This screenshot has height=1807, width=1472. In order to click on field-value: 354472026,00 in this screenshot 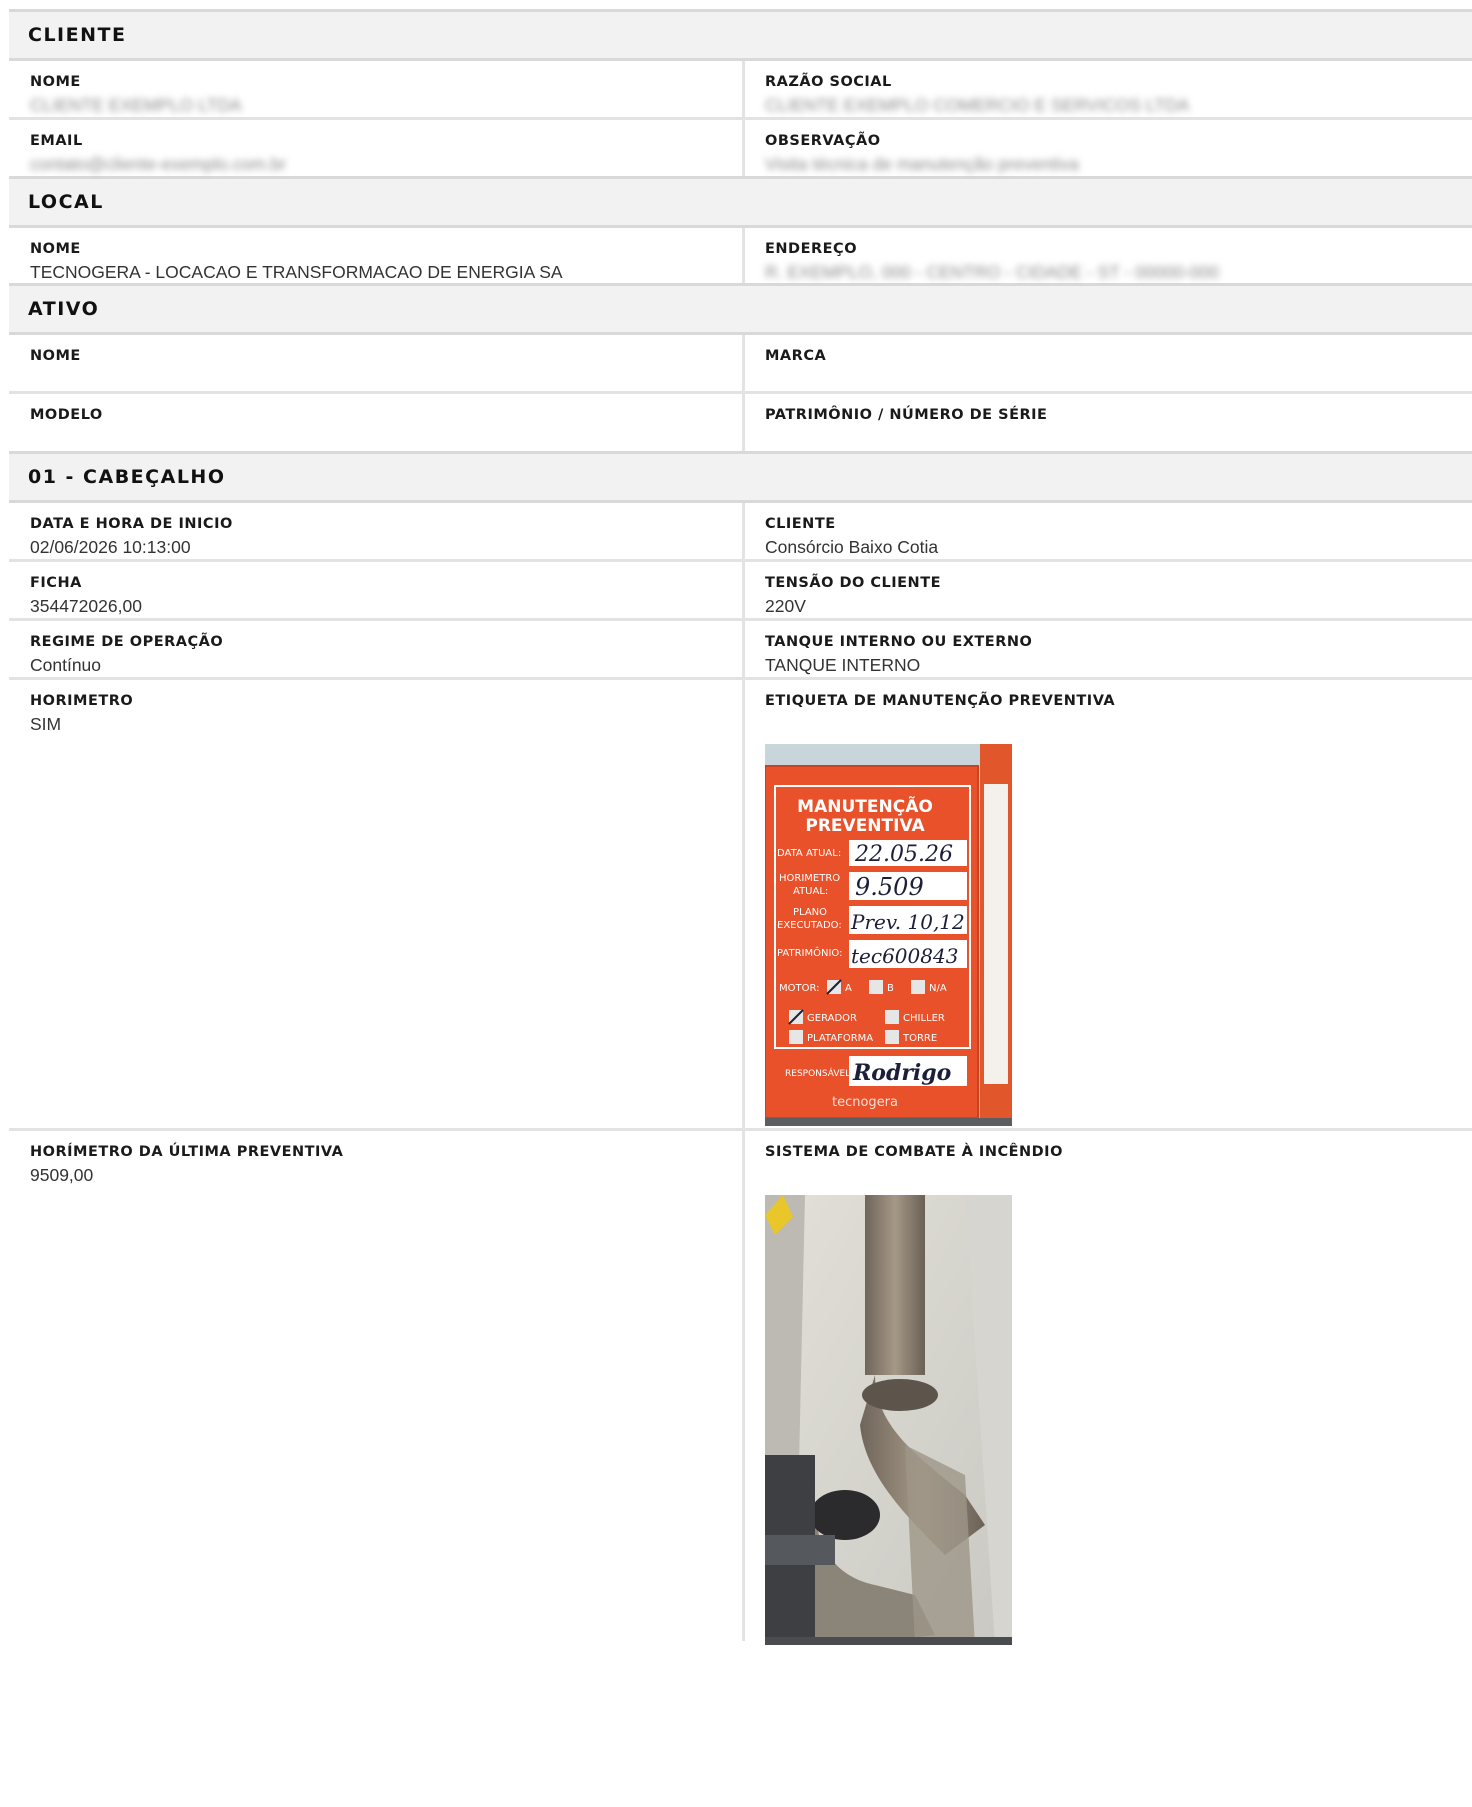, I will do `click(86, 606)`.